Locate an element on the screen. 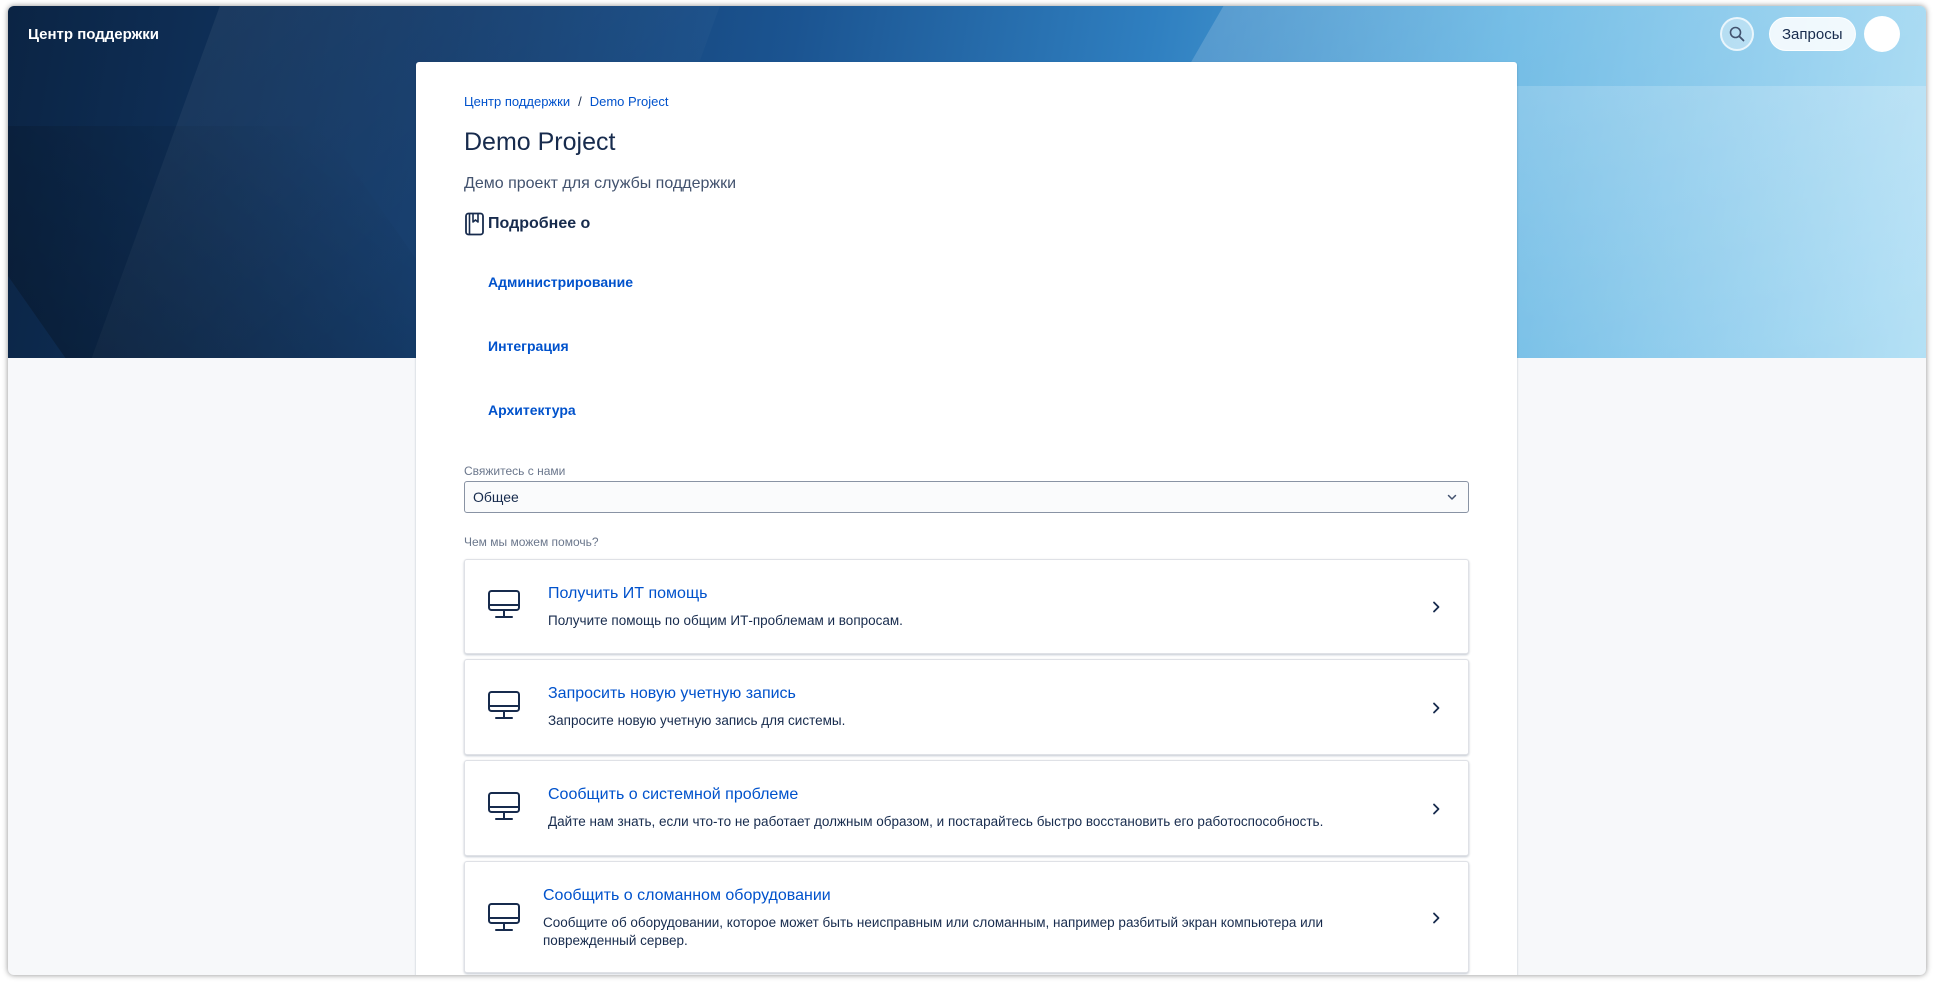 The width and height of the screenshot is (1940, 988). requests-button: Запросы is located at coordinates (1812, 34).